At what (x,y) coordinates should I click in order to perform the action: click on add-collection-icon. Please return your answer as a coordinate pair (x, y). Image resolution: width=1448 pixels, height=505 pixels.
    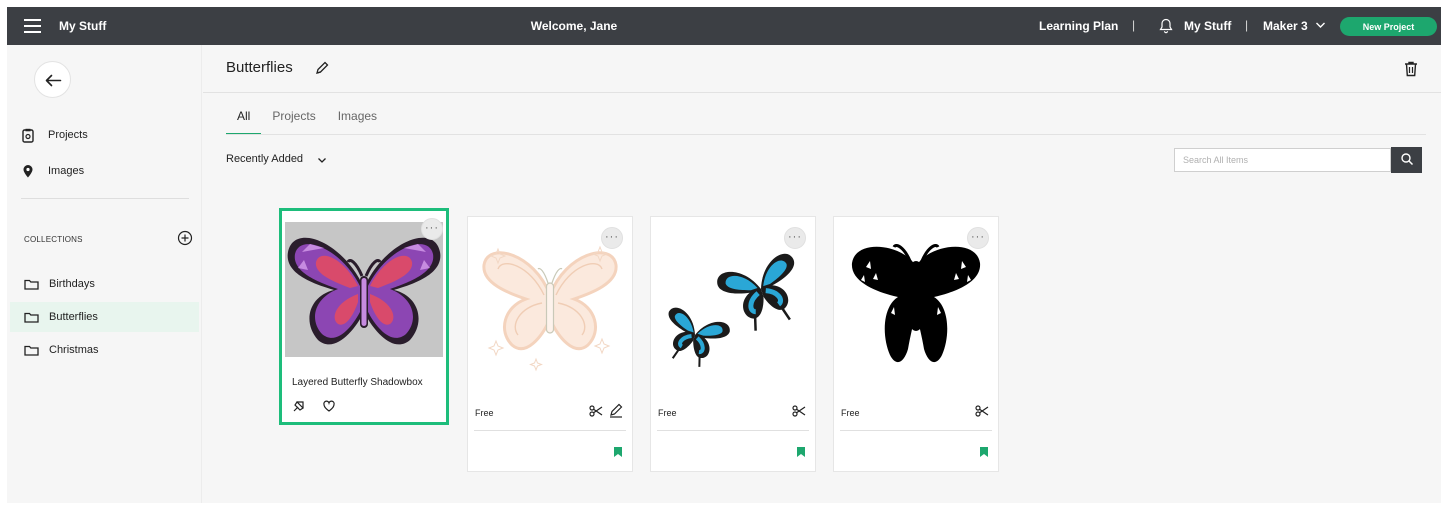
    Looking at the image, I should click on (185, 238).